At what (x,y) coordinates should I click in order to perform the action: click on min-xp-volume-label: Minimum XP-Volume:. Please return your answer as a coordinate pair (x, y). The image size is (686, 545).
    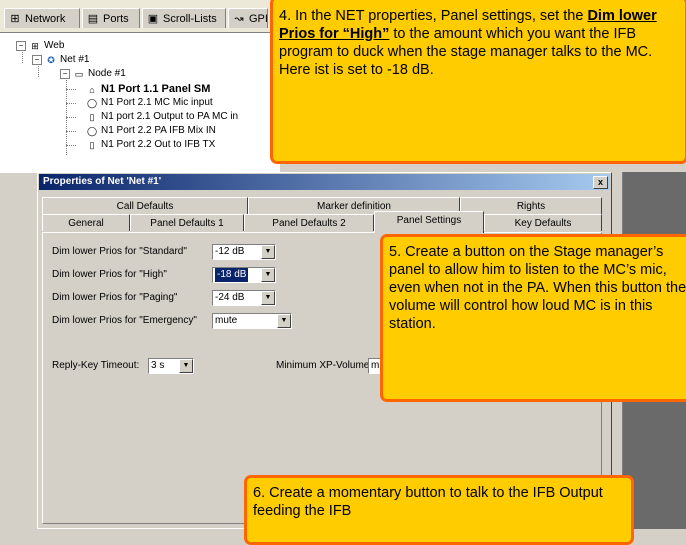
    Looking at the image, I should click on (324, 365).